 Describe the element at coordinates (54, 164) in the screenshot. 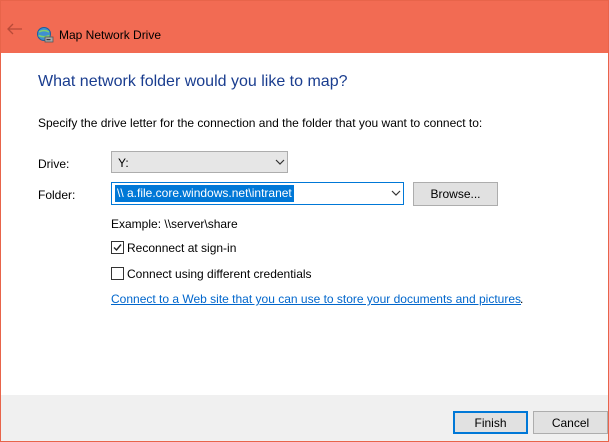

I see `drive-label: Drive:` at that location.